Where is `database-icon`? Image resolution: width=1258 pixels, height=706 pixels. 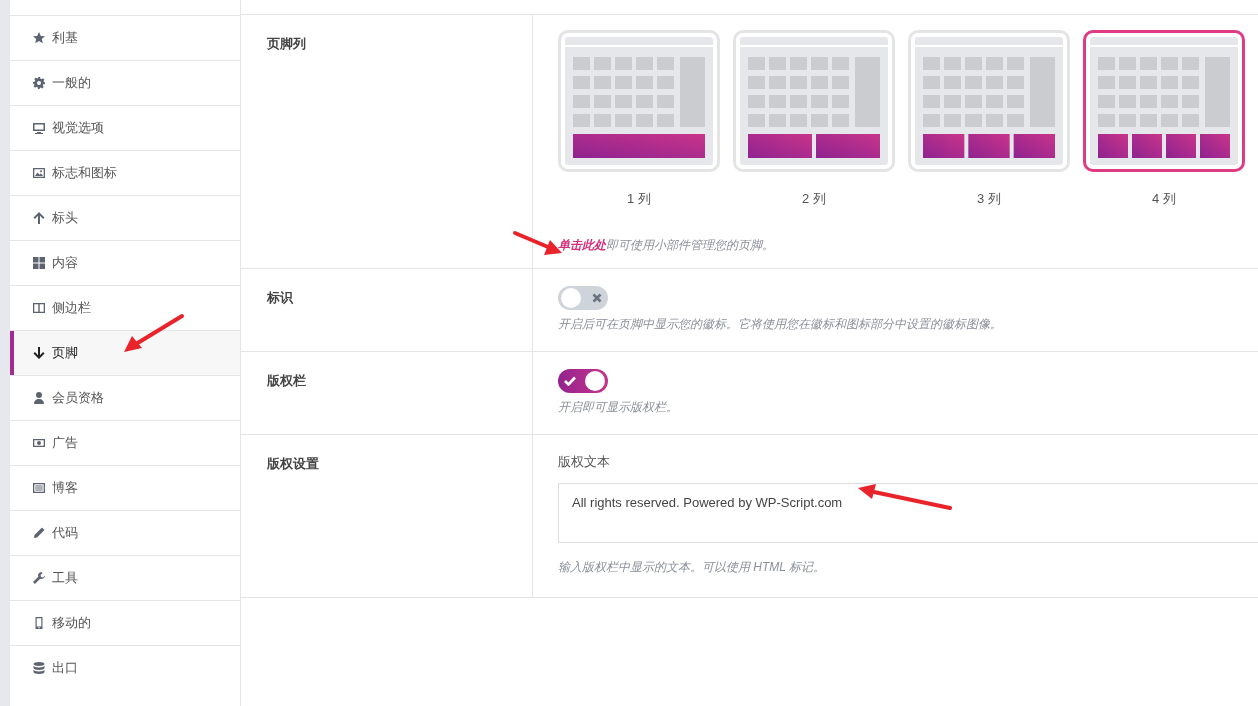 database-icon is located at coordinates (39, 668).